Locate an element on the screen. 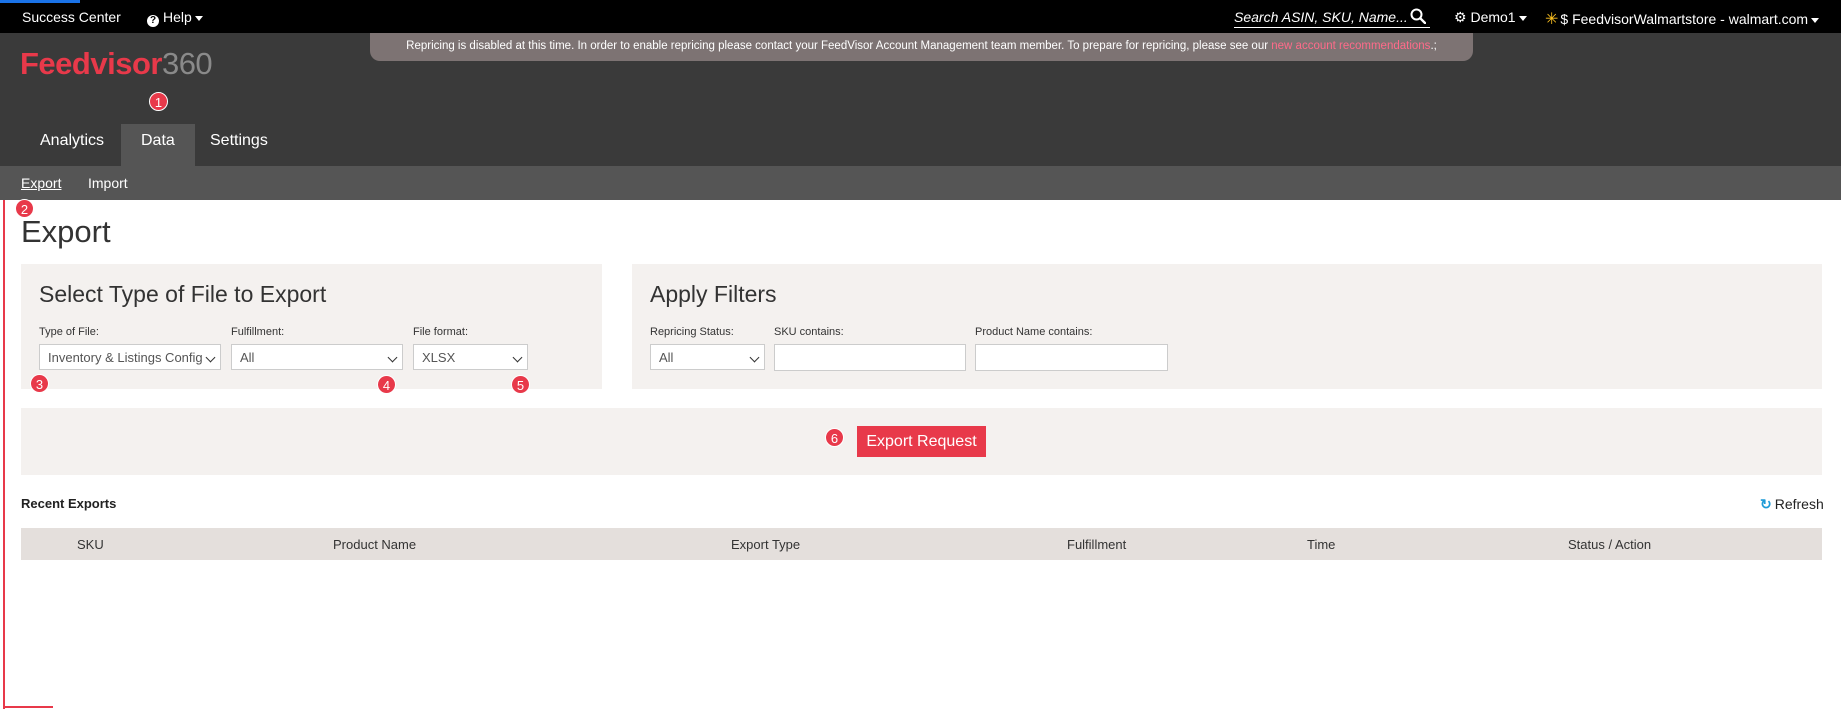  help-icon: ? is located at coordinates (153, 21).